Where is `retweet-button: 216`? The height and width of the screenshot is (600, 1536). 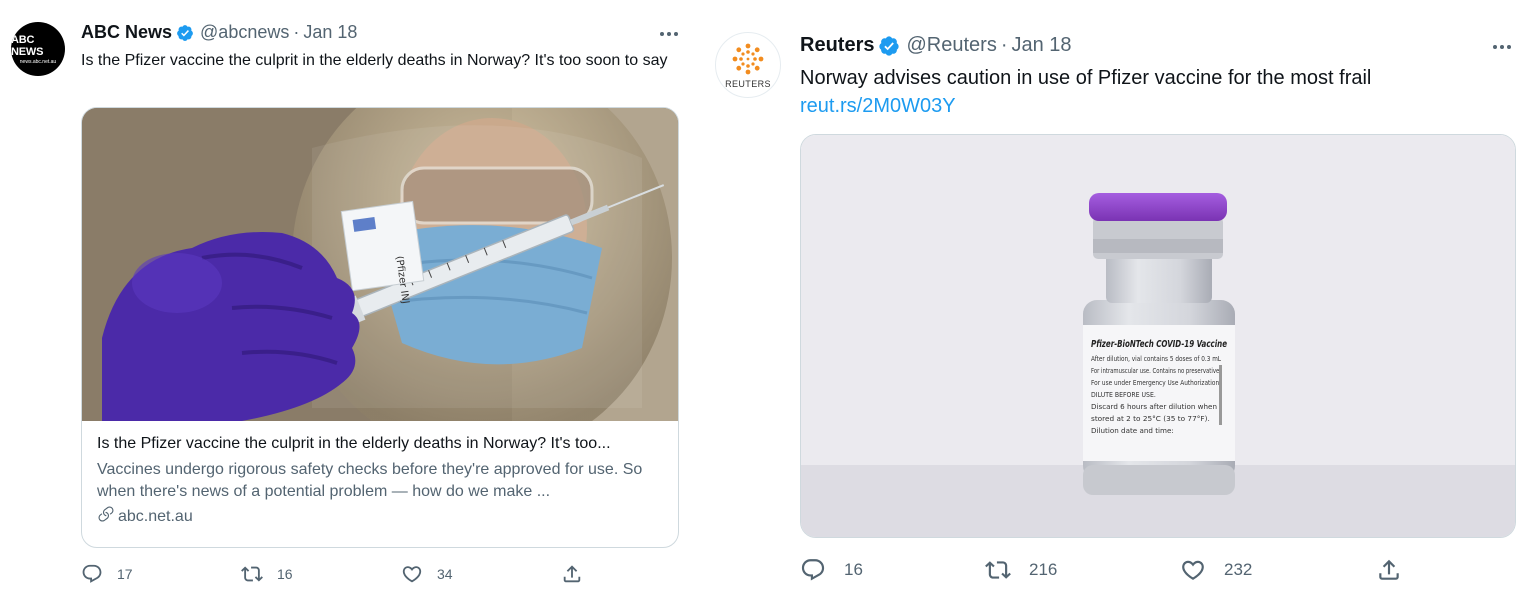
retweet-button: 216 is located at coordinates (1021, 570).